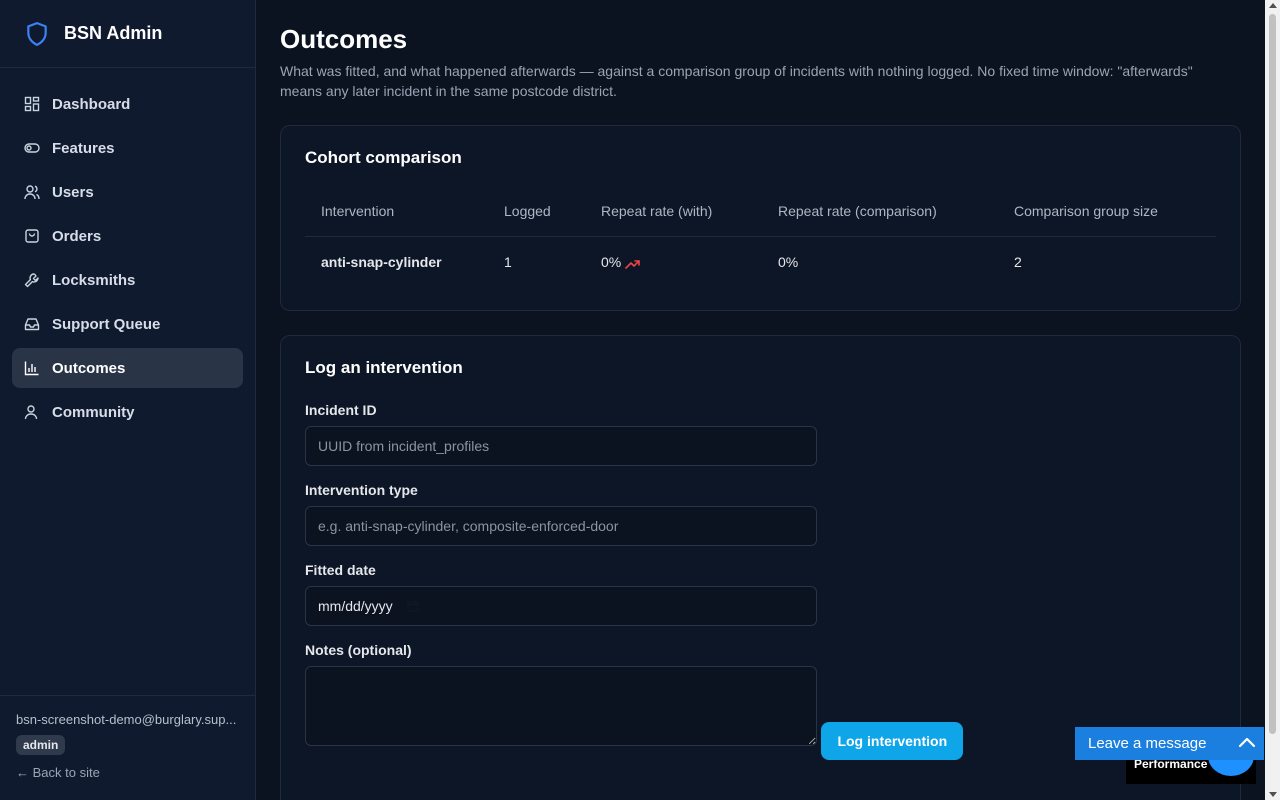  What do you see at coordinates (536, 211) in the screenshot?
I see `column-header: Logged` at bounding box center [536, 211].